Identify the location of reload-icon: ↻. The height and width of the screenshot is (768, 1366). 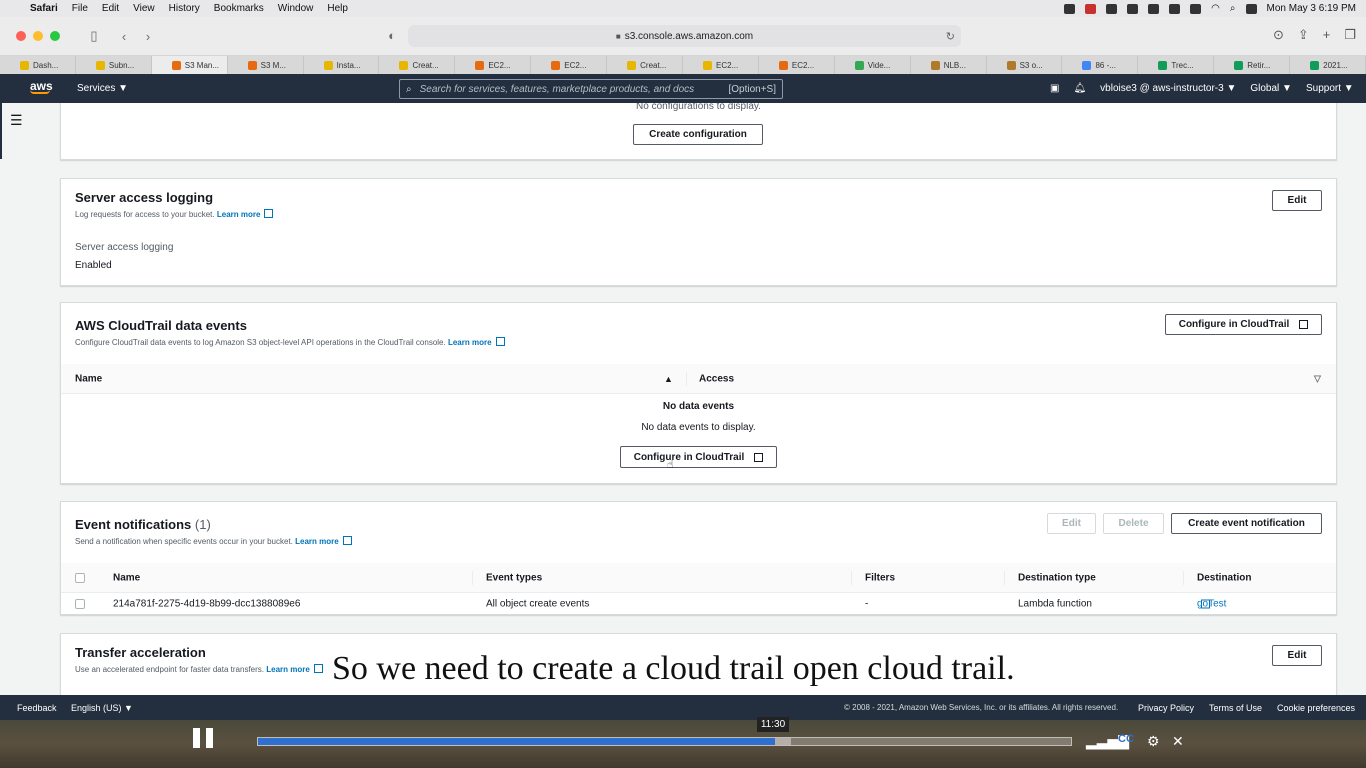
(950, 36).